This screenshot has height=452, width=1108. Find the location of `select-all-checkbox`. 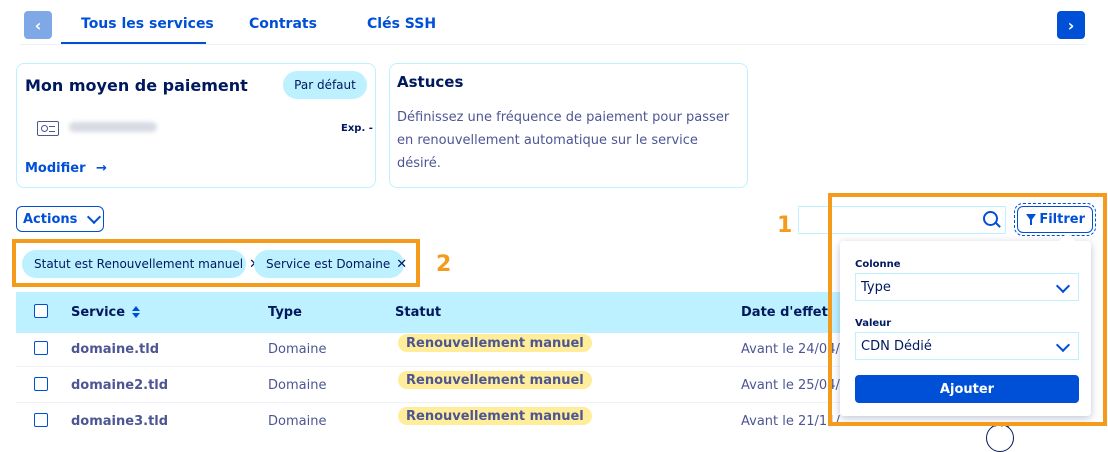

select-all-checkbox is located at coordinates (41, 311).